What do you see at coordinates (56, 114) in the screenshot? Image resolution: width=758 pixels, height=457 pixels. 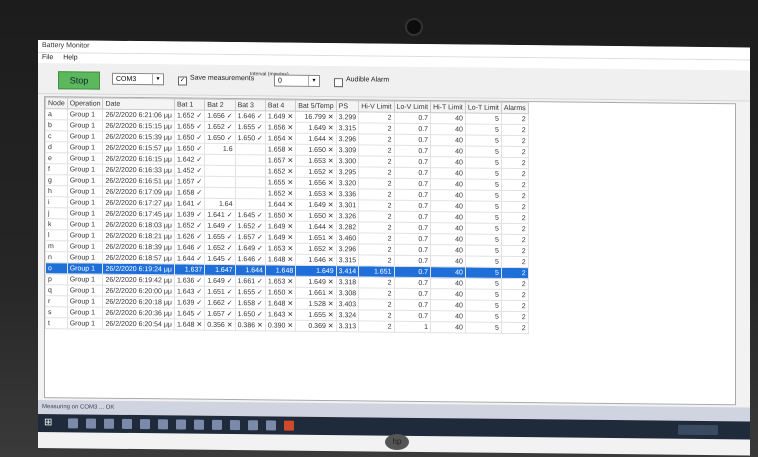 I see `node-cell: a` at bounding box center [56, 114].